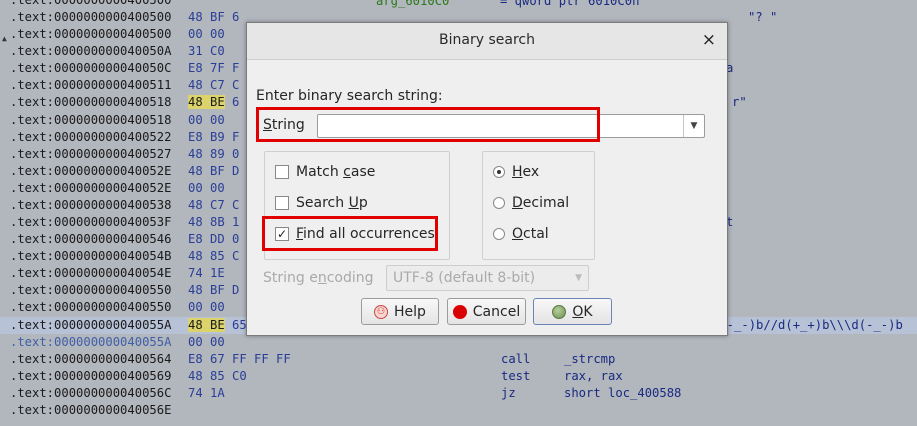 The height and width of the screenshot is (426, 917). Describe the element at coordinates (511, 126) in the screenshot. I see `search-string-combobox: ▼` at that location.